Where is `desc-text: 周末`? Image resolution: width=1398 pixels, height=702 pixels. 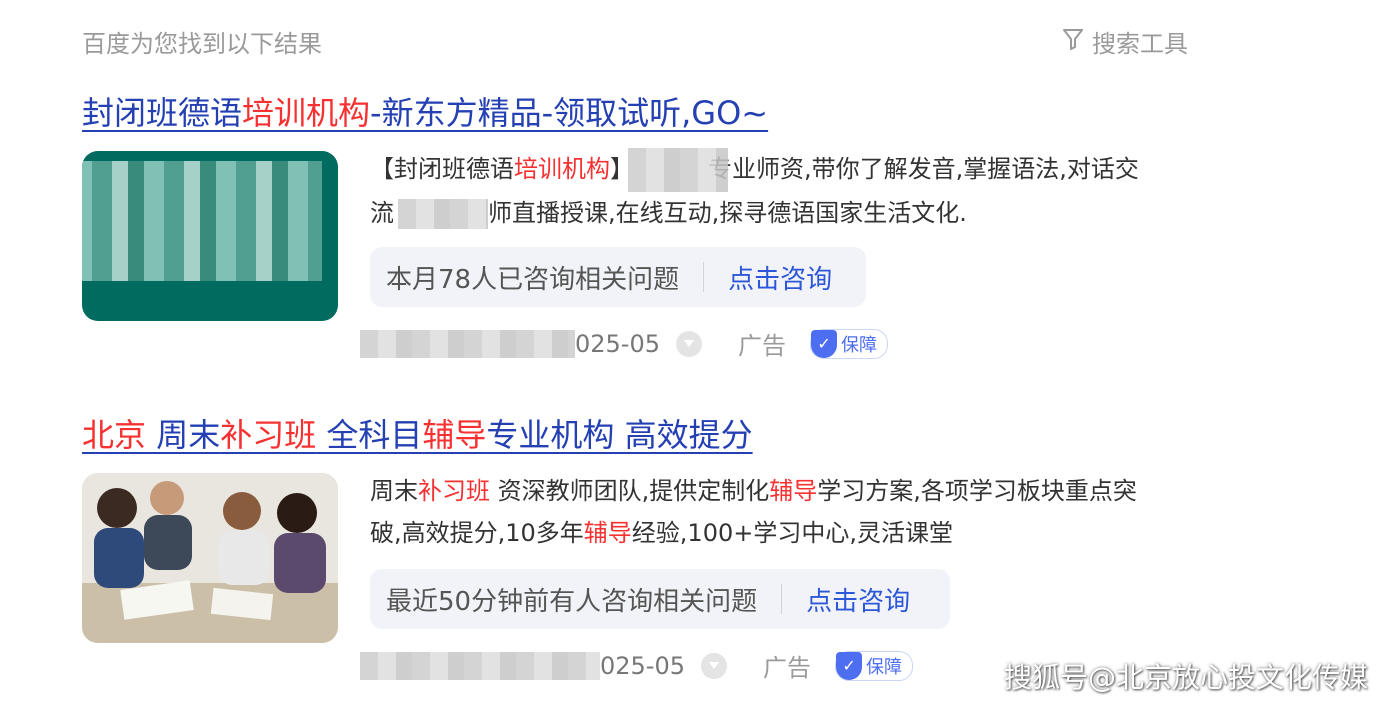
desc-text: 周末 is located at coordinates (394, 491).